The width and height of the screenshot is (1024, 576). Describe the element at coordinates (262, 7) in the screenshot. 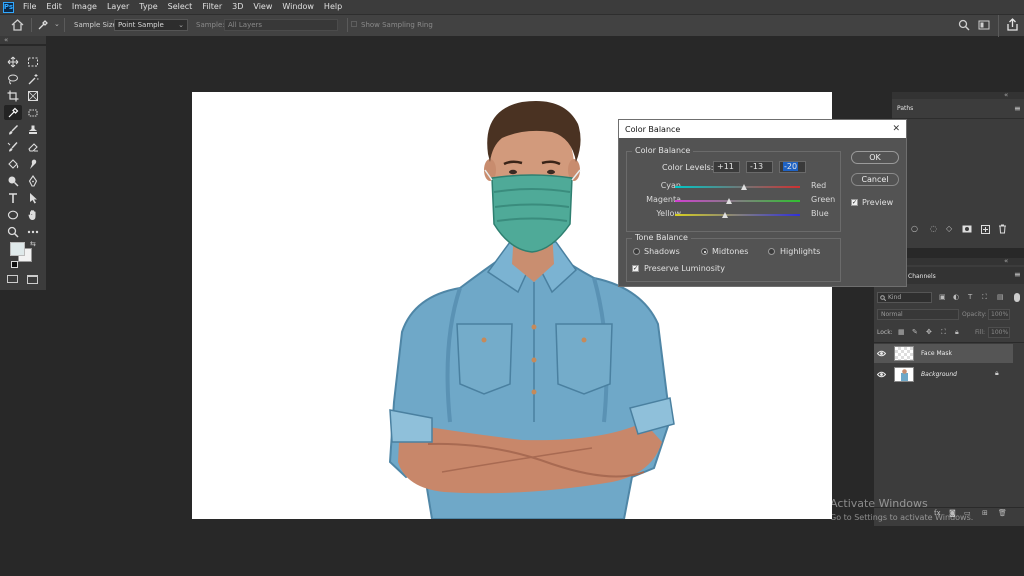

I see `menu-view: View` at that location.